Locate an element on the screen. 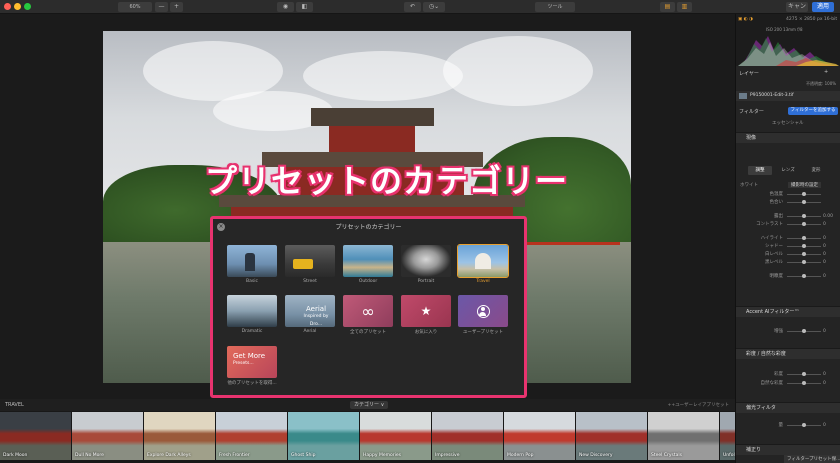 The width and height of the screenshot is (840, 463). slider-row: ハイライト 0 is located at coordinates (788, 238).